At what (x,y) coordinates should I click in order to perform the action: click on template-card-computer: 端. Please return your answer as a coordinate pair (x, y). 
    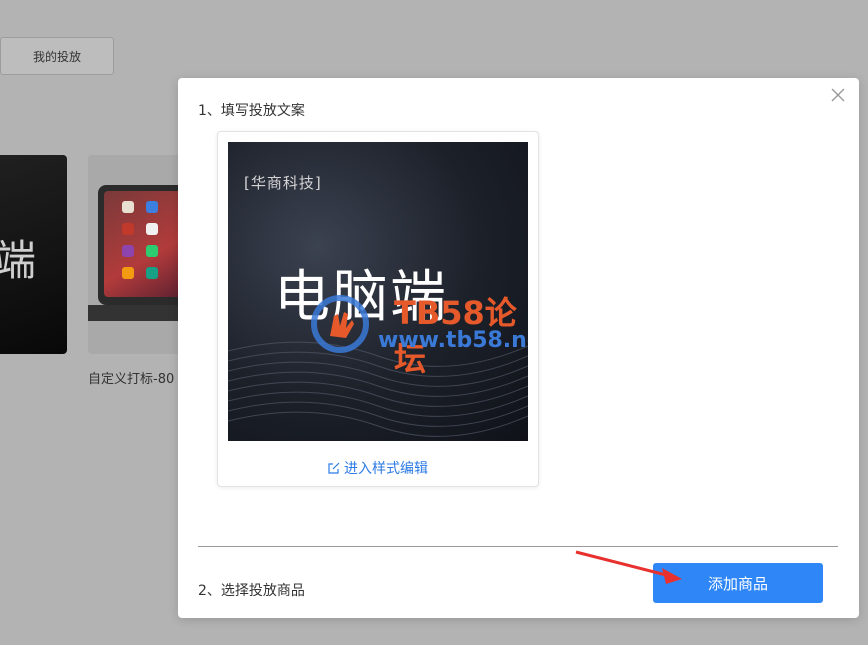
    Looking at the image, I should click on (33, 254).